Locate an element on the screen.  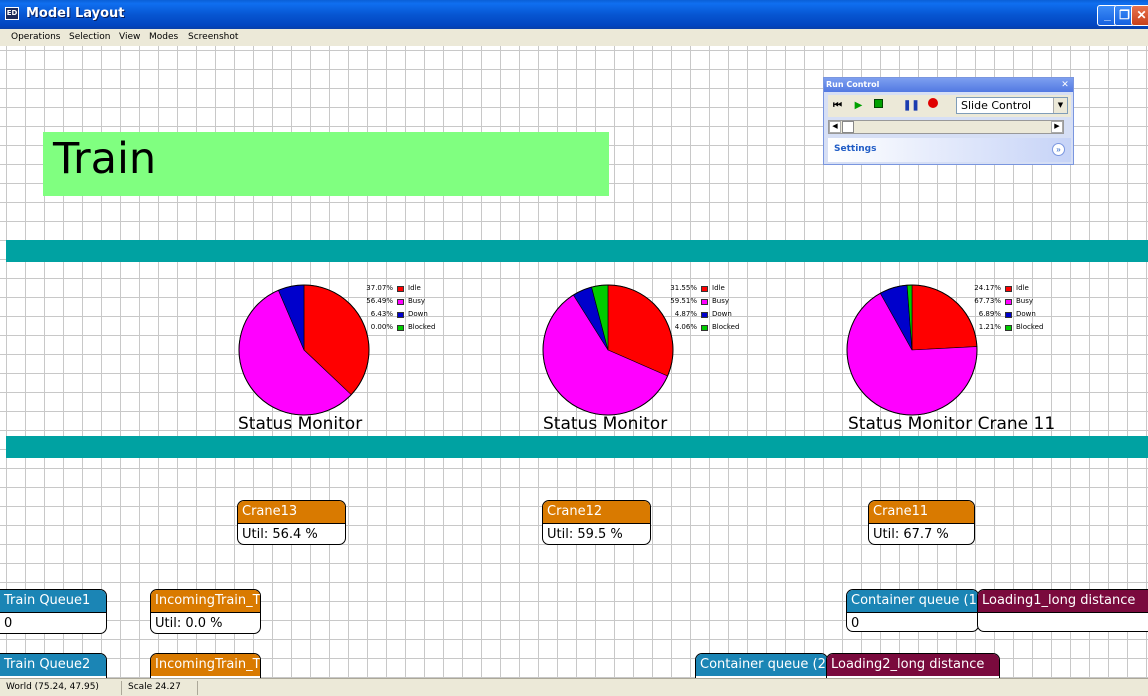
legend-row-down: 4.87% Down is located at coordinates (703, 314).